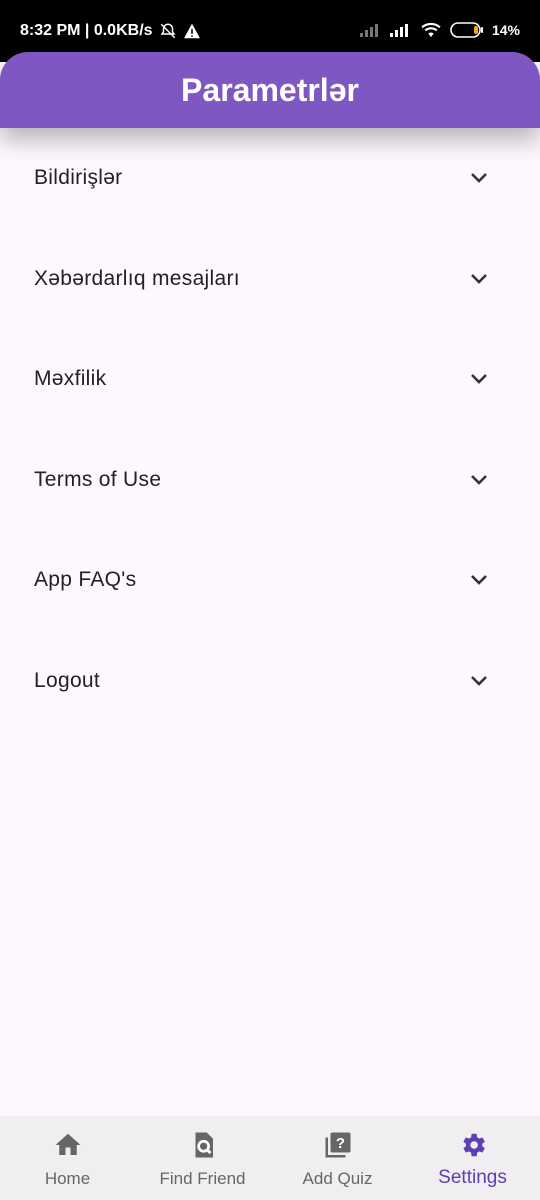  I want to click on nav-label: Settings, so click(472, 1177).